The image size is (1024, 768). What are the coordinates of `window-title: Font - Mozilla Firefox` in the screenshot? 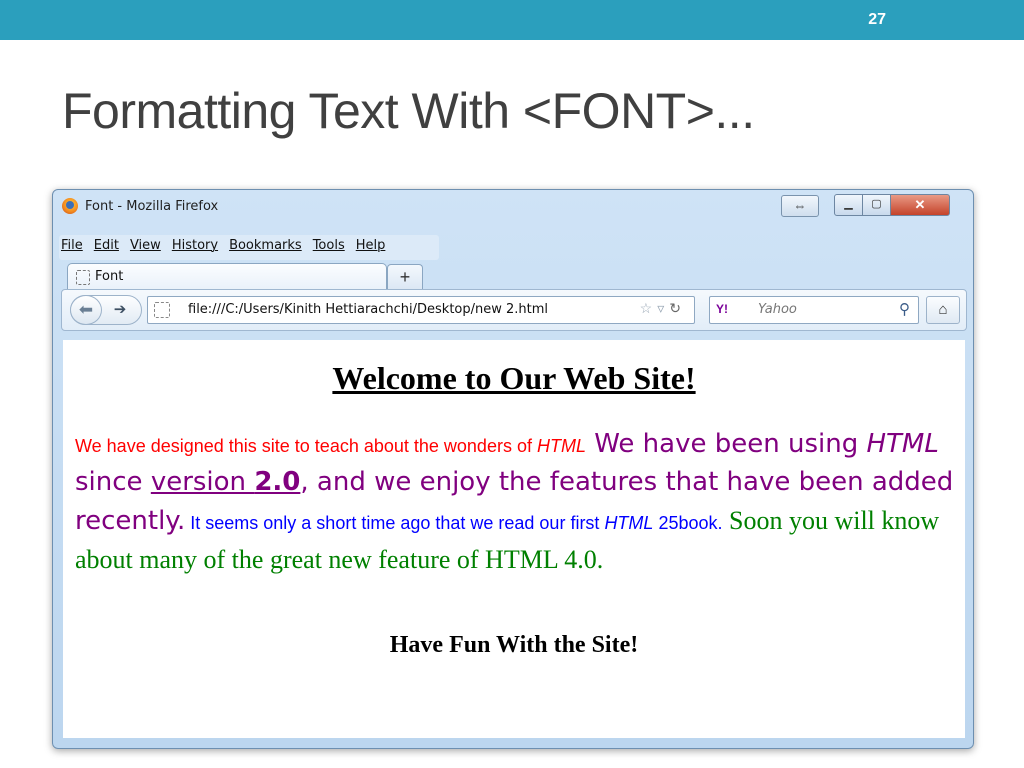 It's located at (152, 206).